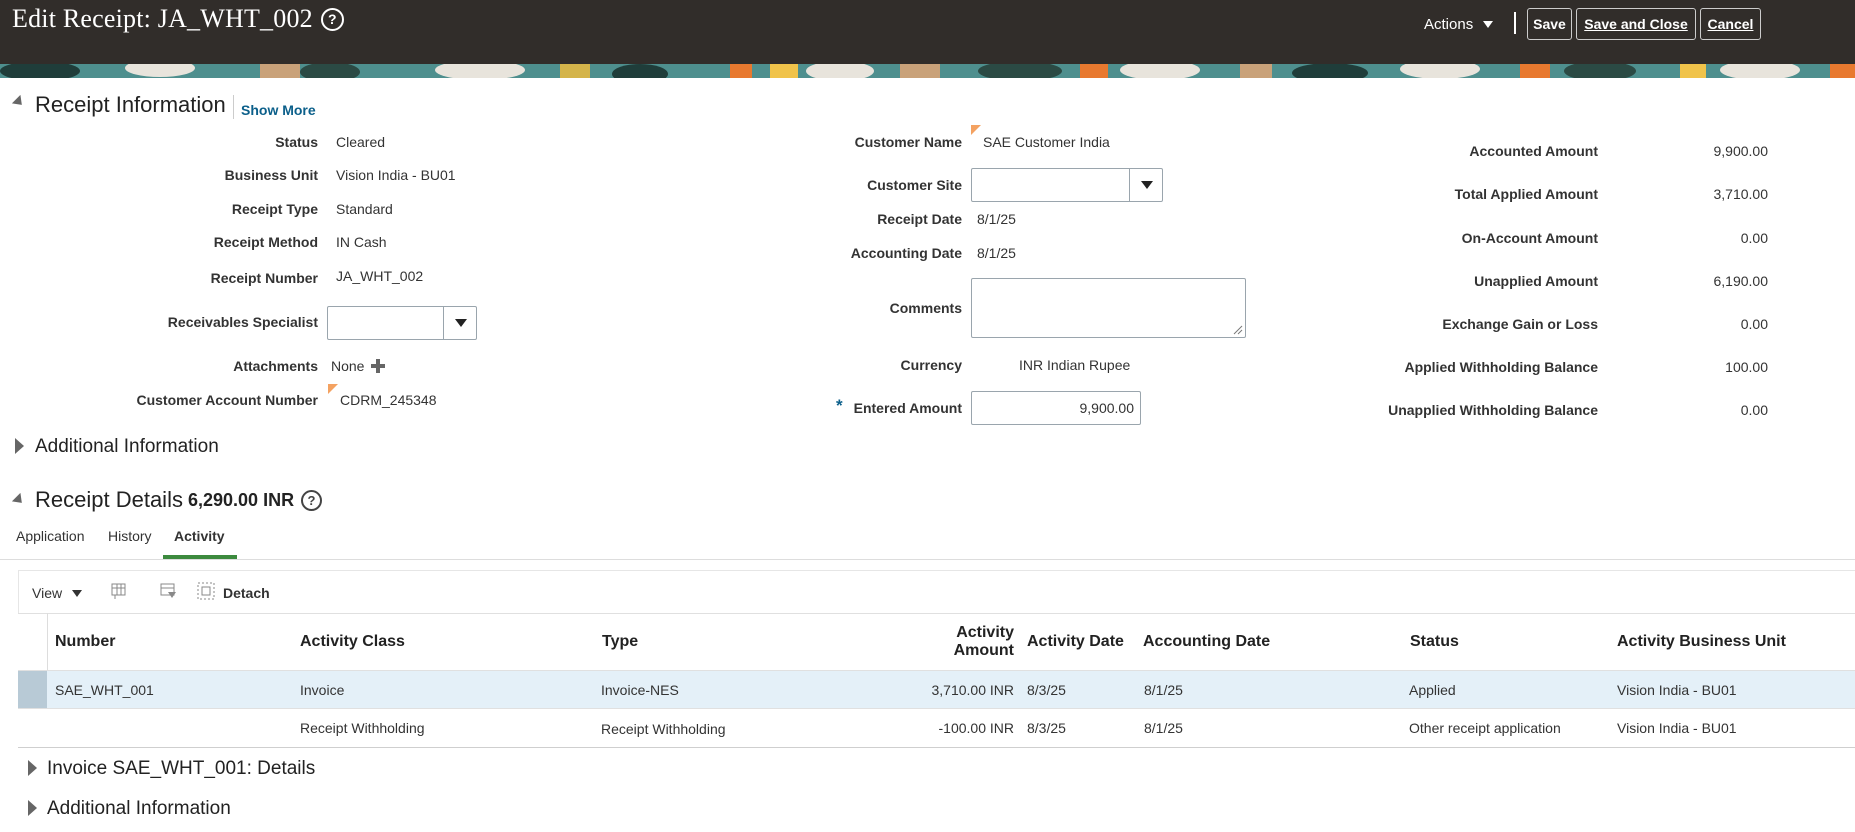  Describe the element at coordinates (1485, 728) in the screenshot. I see `row-status: Other receipt application` at that location.